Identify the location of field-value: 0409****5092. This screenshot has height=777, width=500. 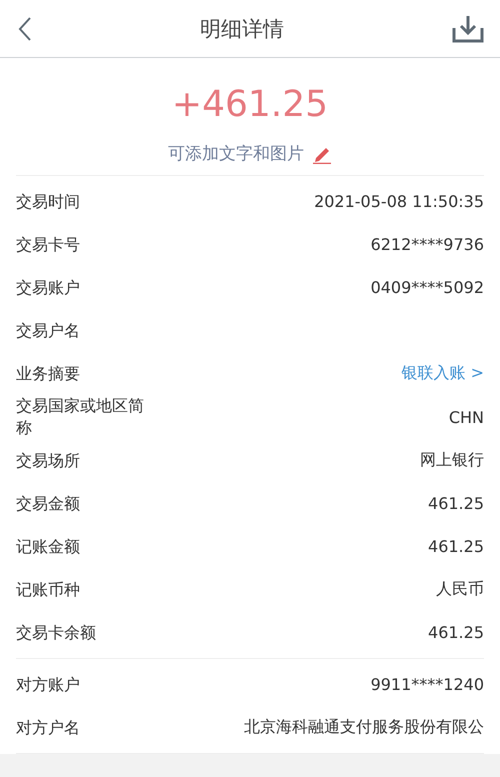
(427, 287).